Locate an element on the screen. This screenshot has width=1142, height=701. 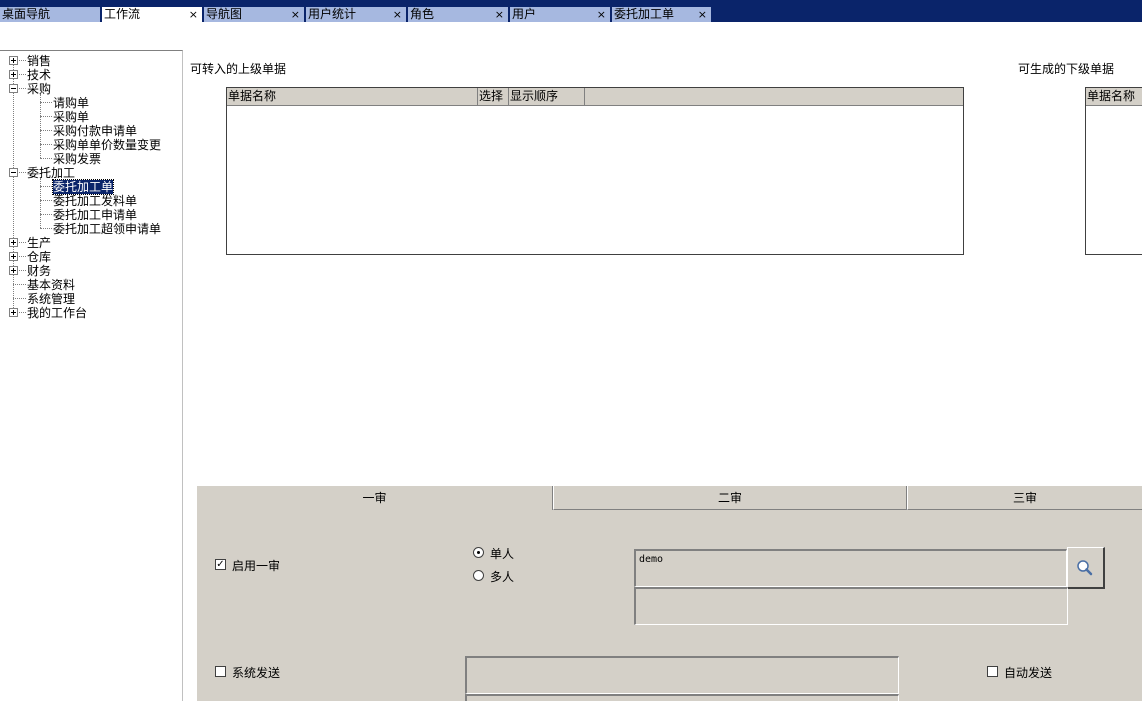
grid-header: 单据名称 is located at coordinates (1114, 97).